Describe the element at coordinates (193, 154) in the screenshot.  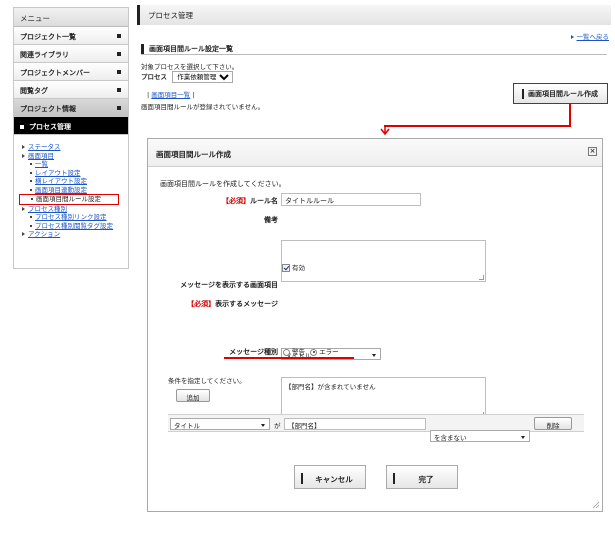
I see `dialog-title: 画面項目間ルール作成` at that location.